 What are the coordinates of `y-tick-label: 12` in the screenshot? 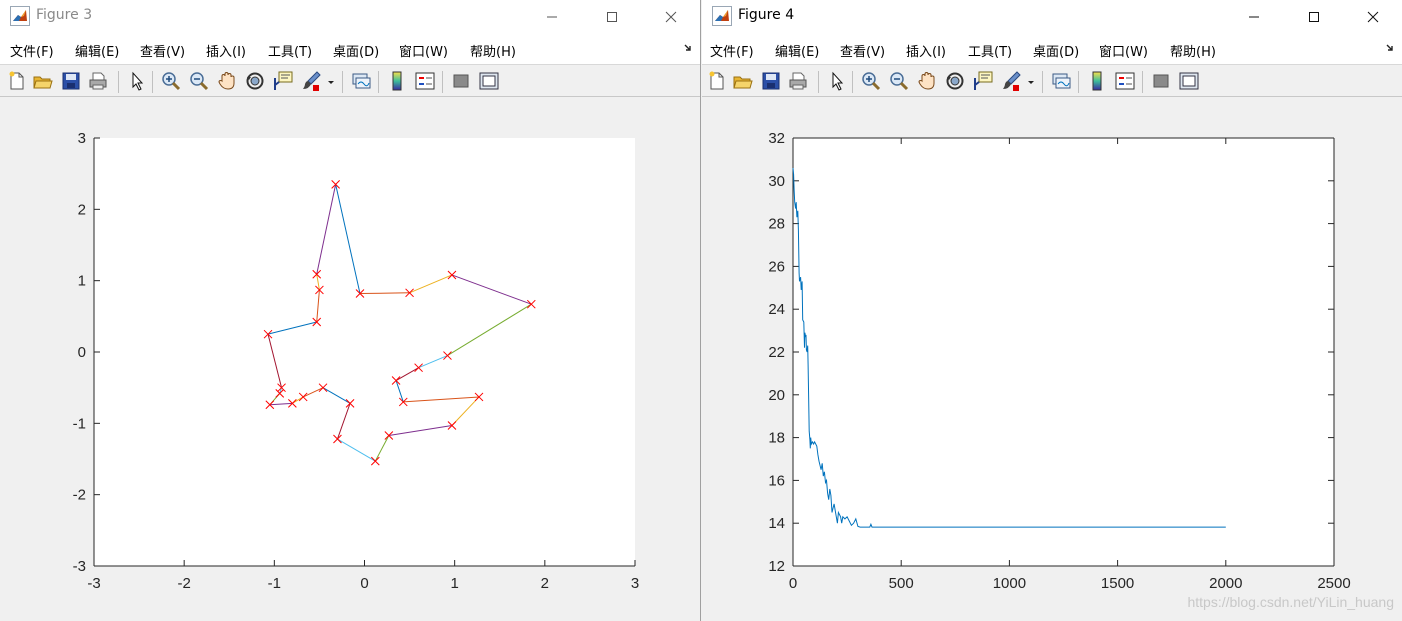 It's located at (776, 566).